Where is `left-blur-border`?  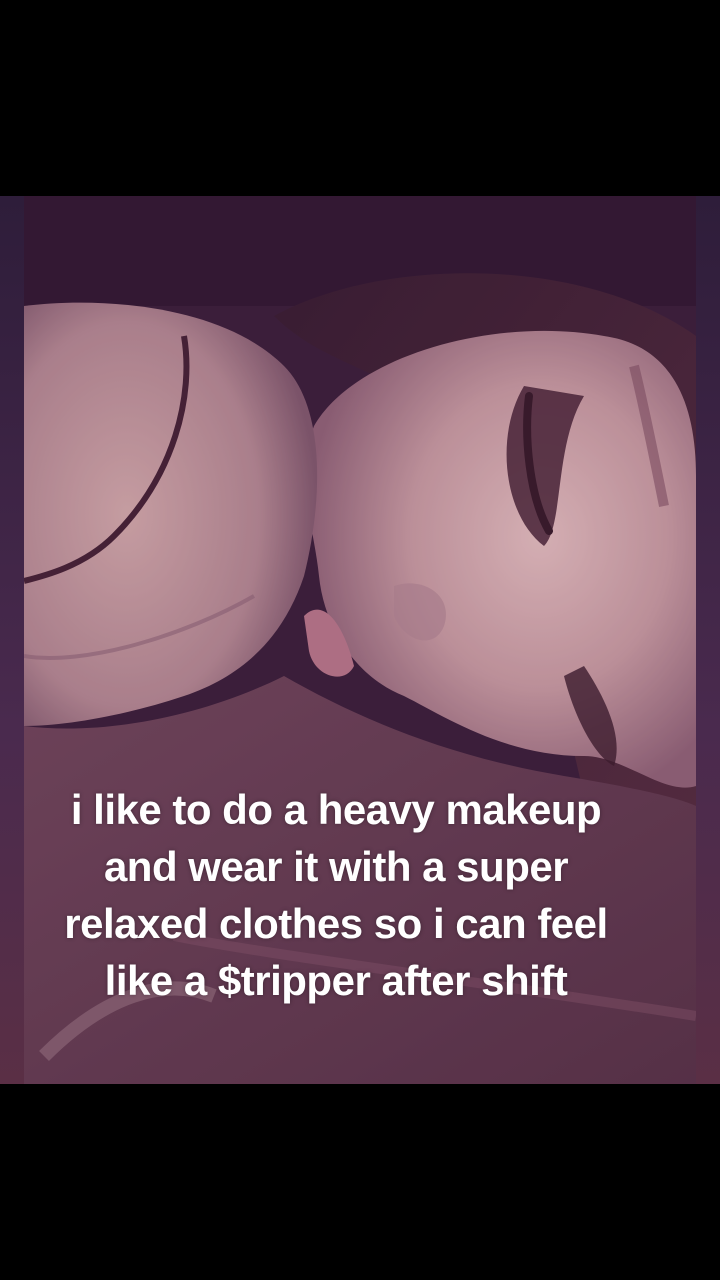
left-blur-border is located at coordinates (12, 640).